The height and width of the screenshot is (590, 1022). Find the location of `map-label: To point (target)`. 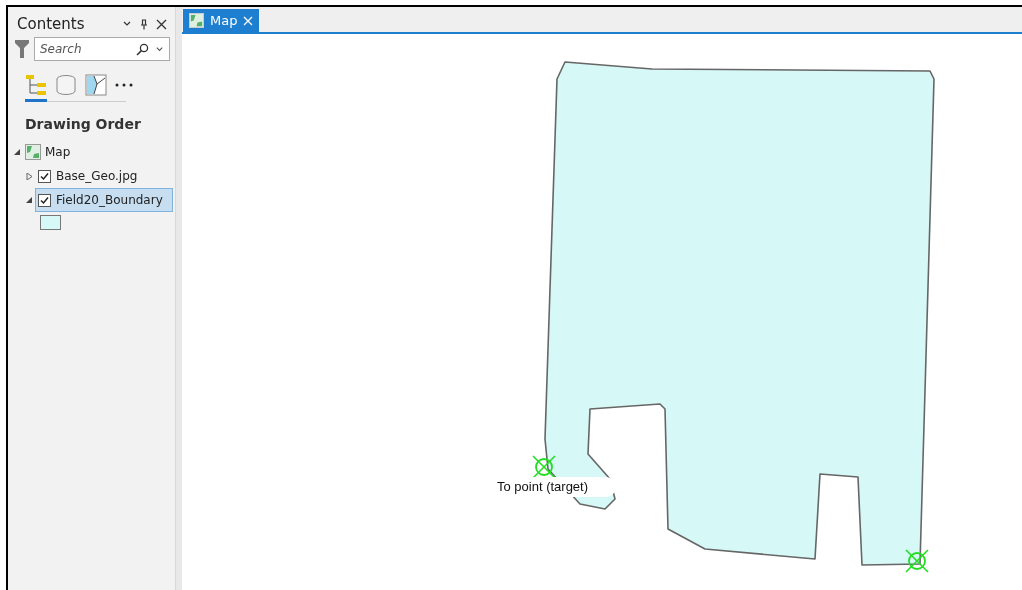

map-label: To point (target) is located at coordinates (543, 486).